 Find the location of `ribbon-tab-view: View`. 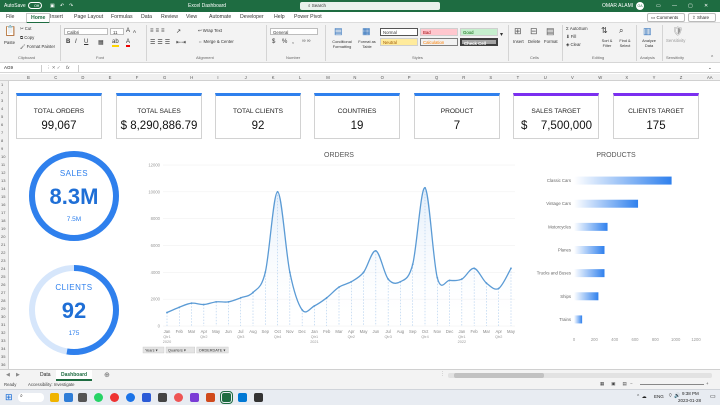

ribbon-tab-view: View is located at coordinates (191, 17).